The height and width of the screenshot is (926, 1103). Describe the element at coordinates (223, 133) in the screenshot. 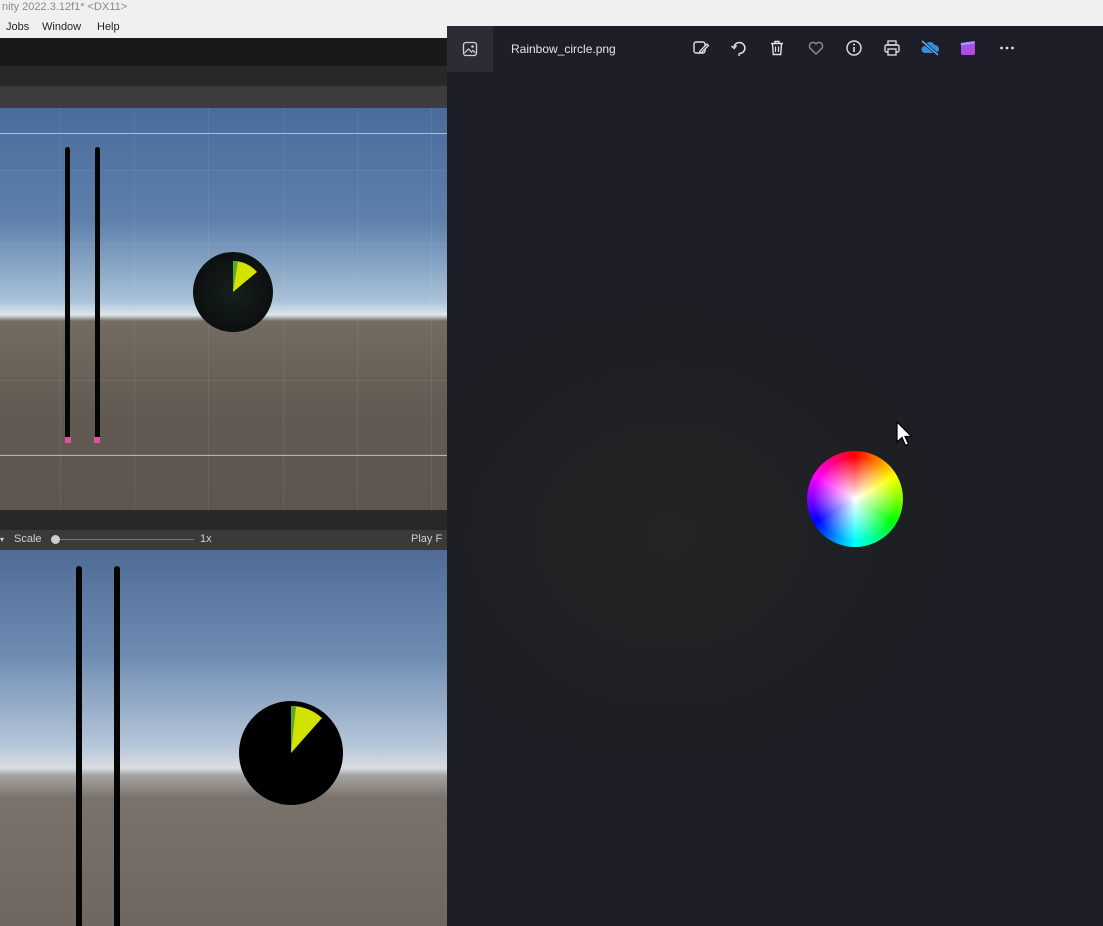

I see `canvas-top-bound` at that location.